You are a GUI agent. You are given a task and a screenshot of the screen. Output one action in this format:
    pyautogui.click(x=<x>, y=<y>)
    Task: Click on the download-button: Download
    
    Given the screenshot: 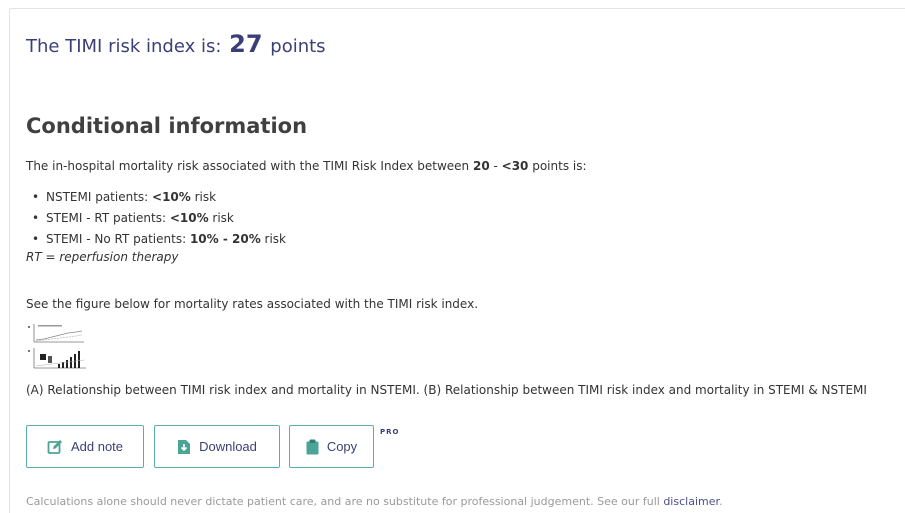 What is the action you would take?
    pyautogui.click(x=217, y=446)
    